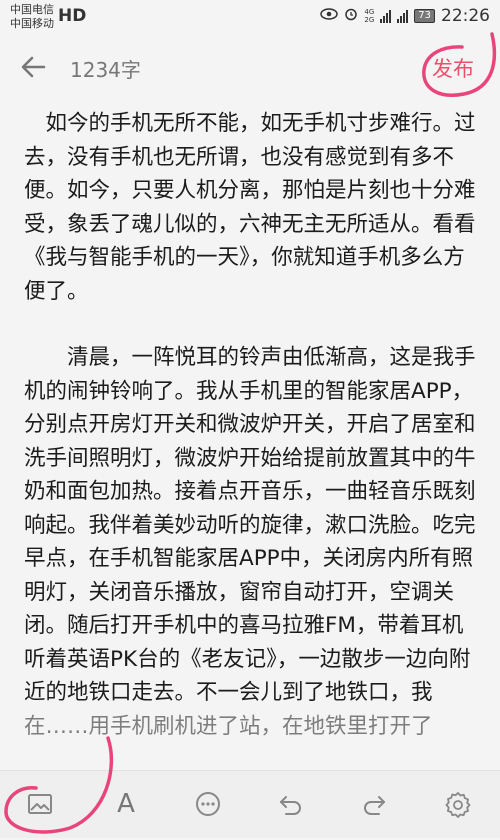  What do you see at coordinates (351, 16) in the screenshot?
I see `alarm-icon` at bounding box center [351, 16].